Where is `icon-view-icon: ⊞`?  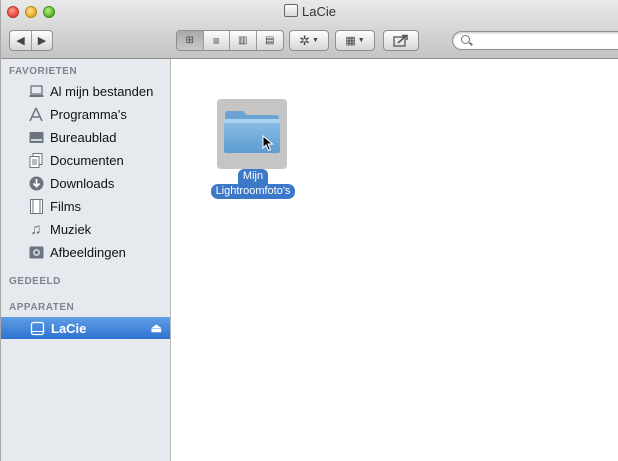 icon-view-icon: ⊞ is located at coordinates (189, 40).